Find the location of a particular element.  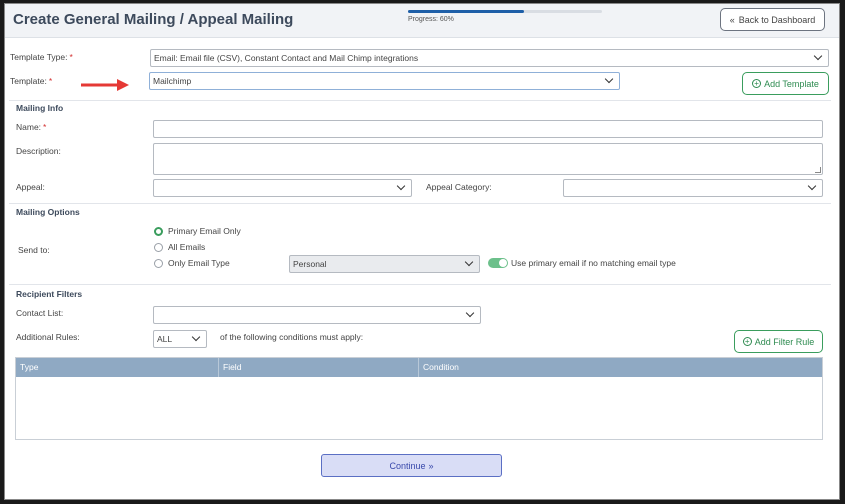

column-header-field: Field is located at coordinates (319, 367).